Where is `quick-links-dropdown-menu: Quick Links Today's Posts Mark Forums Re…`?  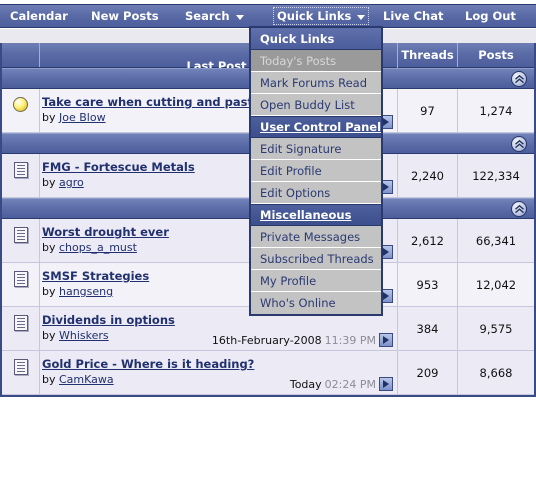 quick-links-dropdown-menu: Quick Links Today's Posts Mark Forums Re… is located at coordinates (316, 171).